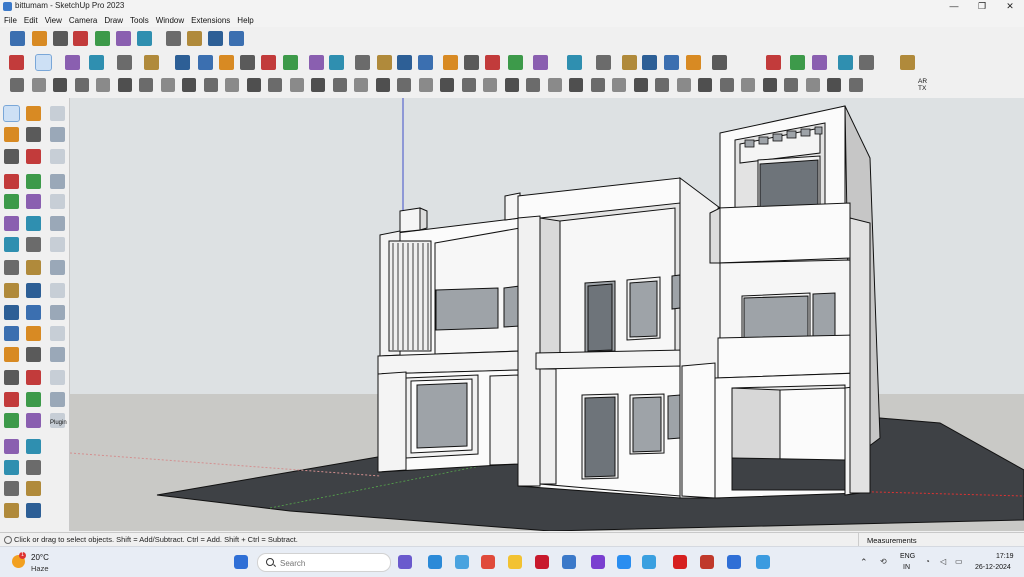 This screenshot has width=1024, height=577. Describe the element at coordinates (324, 562) in the screenshot. I see `taskbar-search` at that location.